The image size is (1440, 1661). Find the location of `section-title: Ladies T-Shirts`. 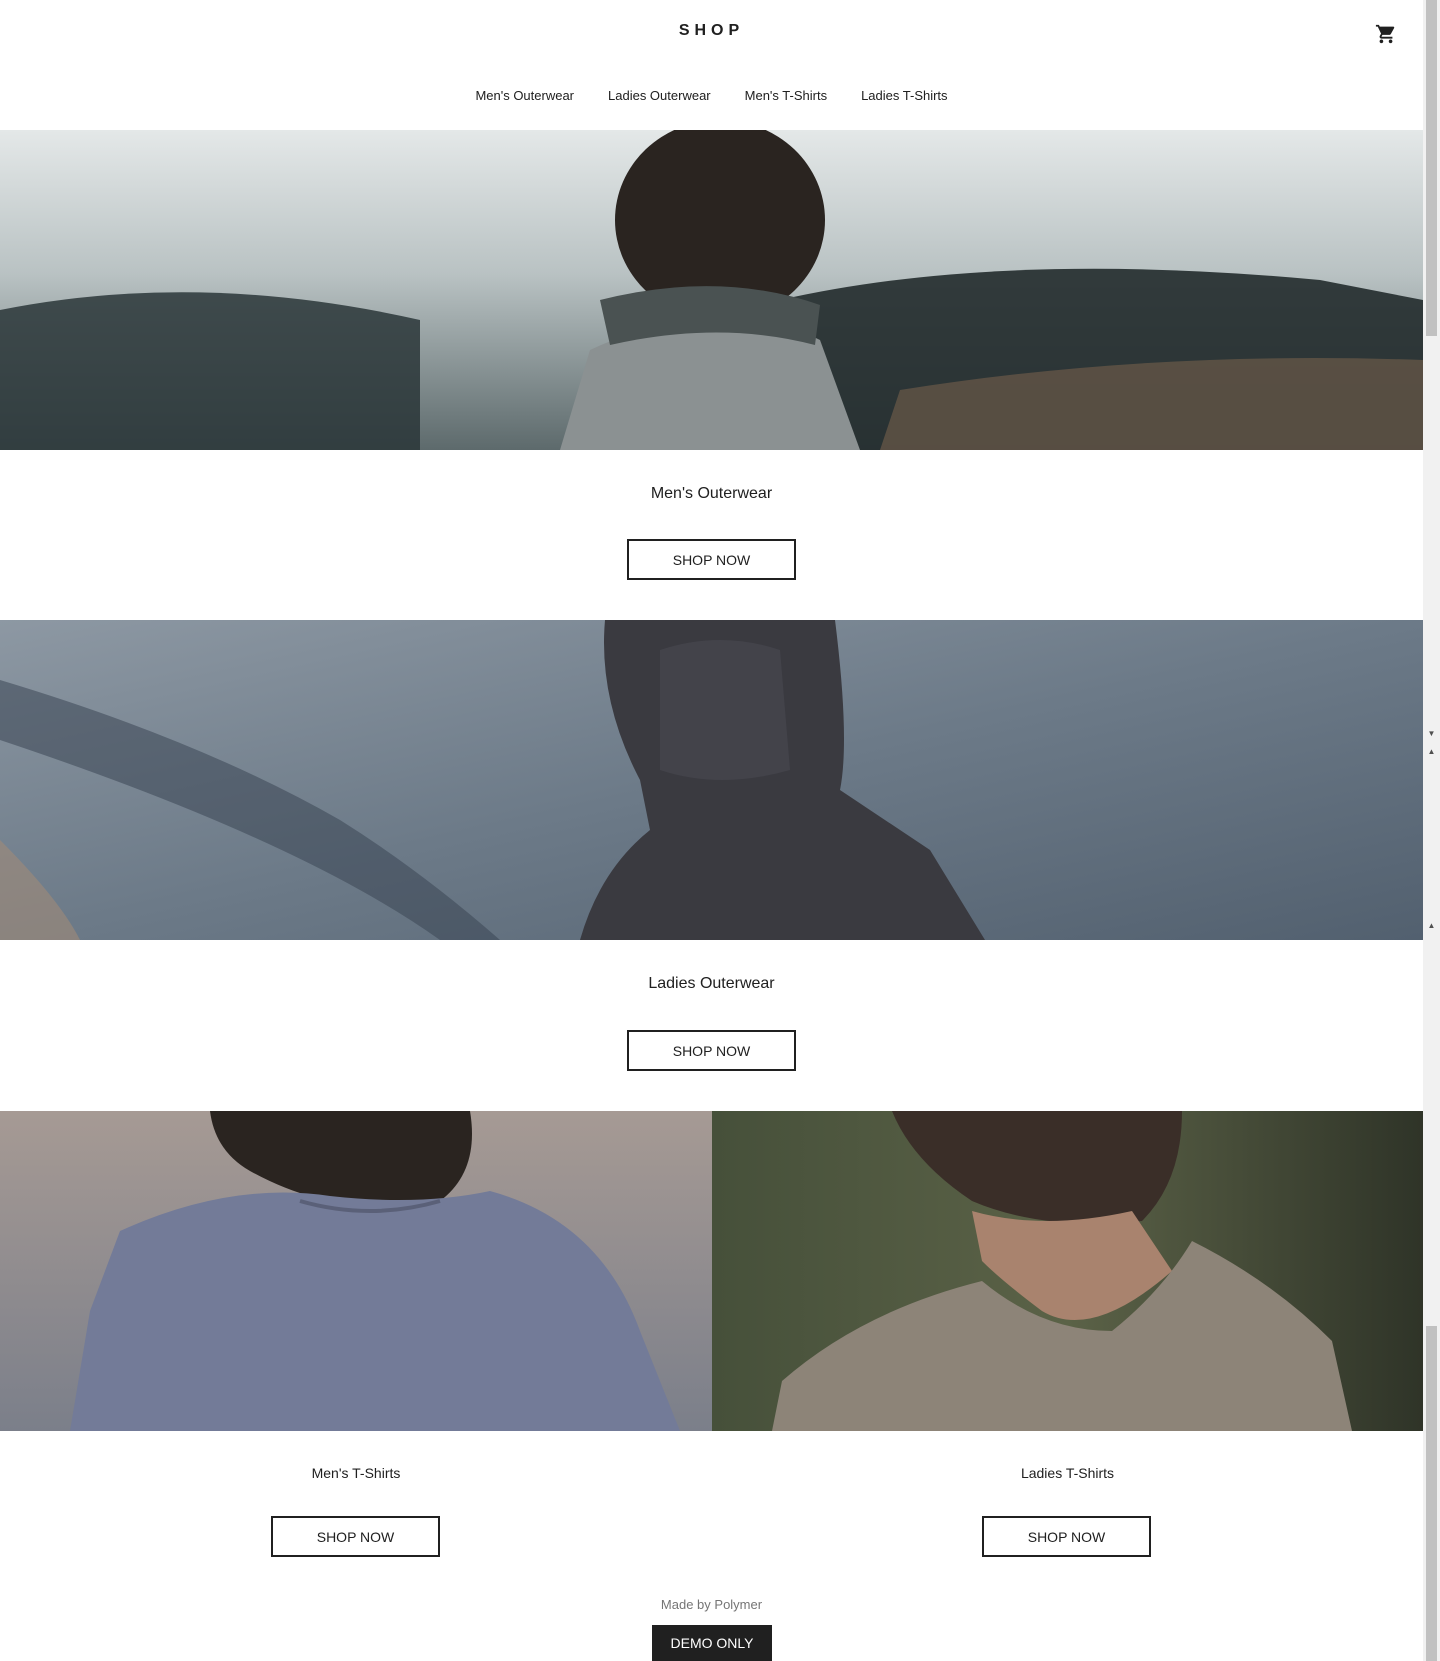

section-title: Ladies T-Shirts is located at coordinates (1067, 1473).